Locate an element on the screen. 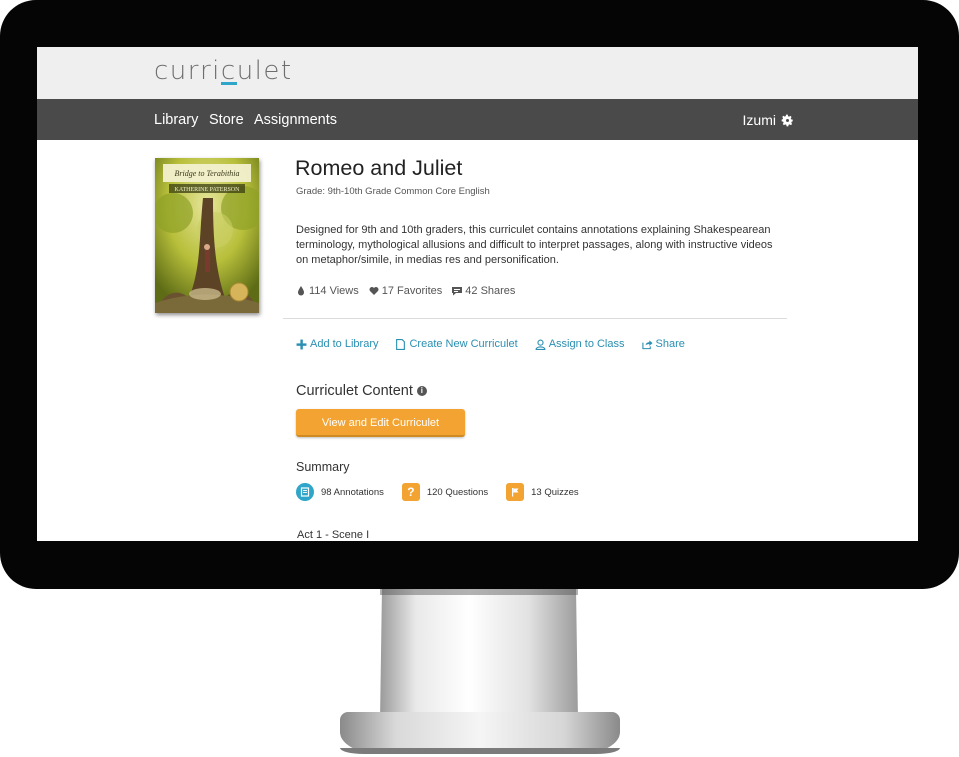 This screenshot has width=959, height=757. user-icon is located at coordinates (540, 344).